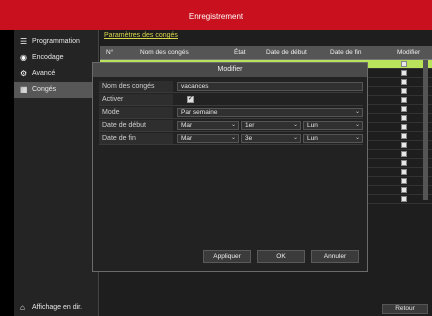 This screenshot has width=432, height=316. What do you see at coordinates (271, 125) in the screenshot?
I see `start-week-select: 1er ⌄` at bounding box center [271, 125].